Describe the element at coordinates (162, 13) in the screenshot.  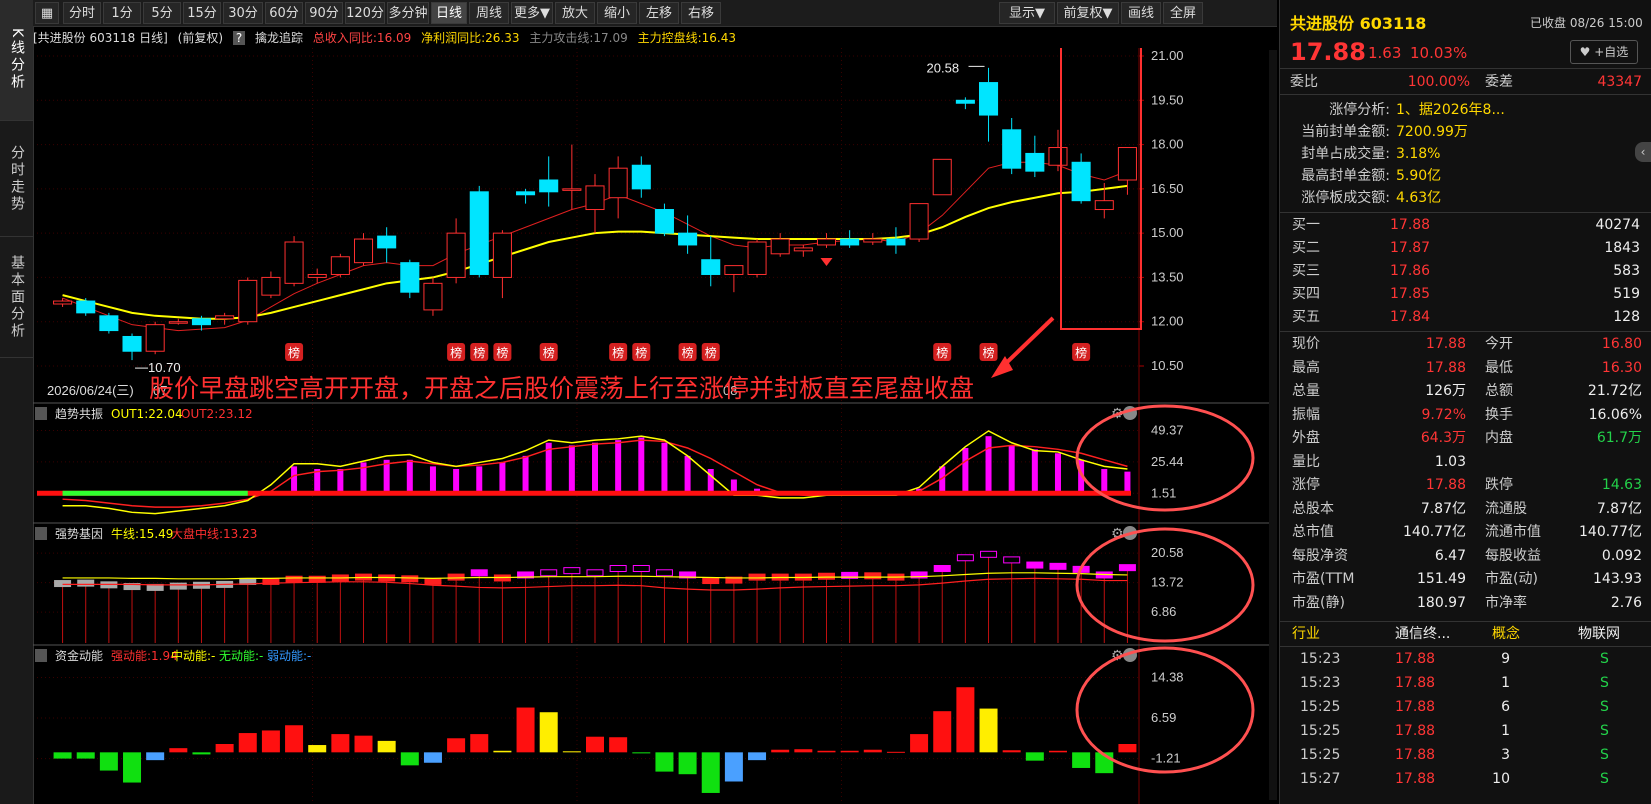
I see `toolbar-btn-2: 5分` at that location.